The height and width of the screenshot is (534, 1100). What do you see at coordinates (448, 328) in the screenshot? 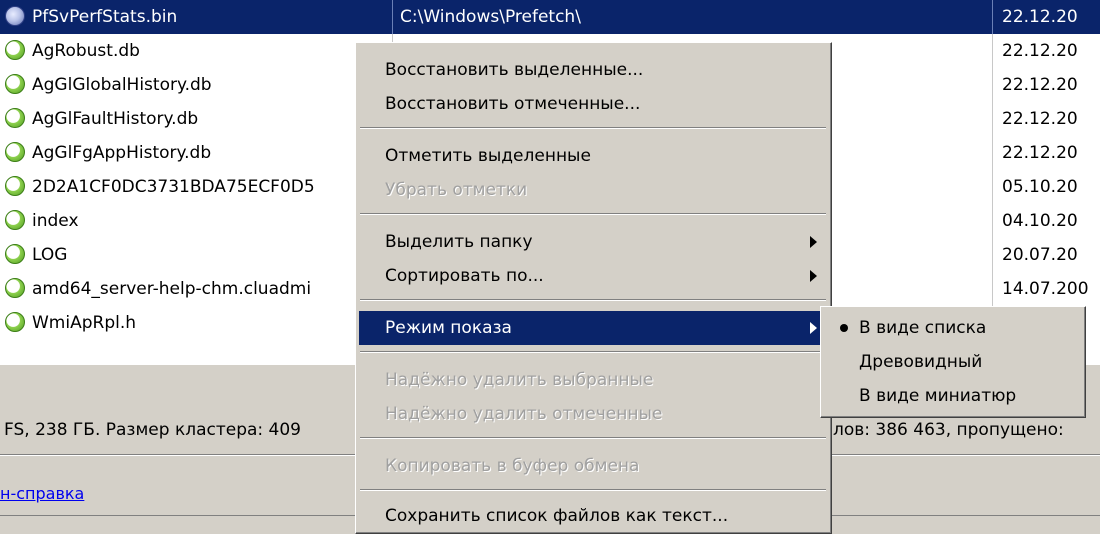
I see `menu-item-label: Режим показа` at bounding box center [448, 328].